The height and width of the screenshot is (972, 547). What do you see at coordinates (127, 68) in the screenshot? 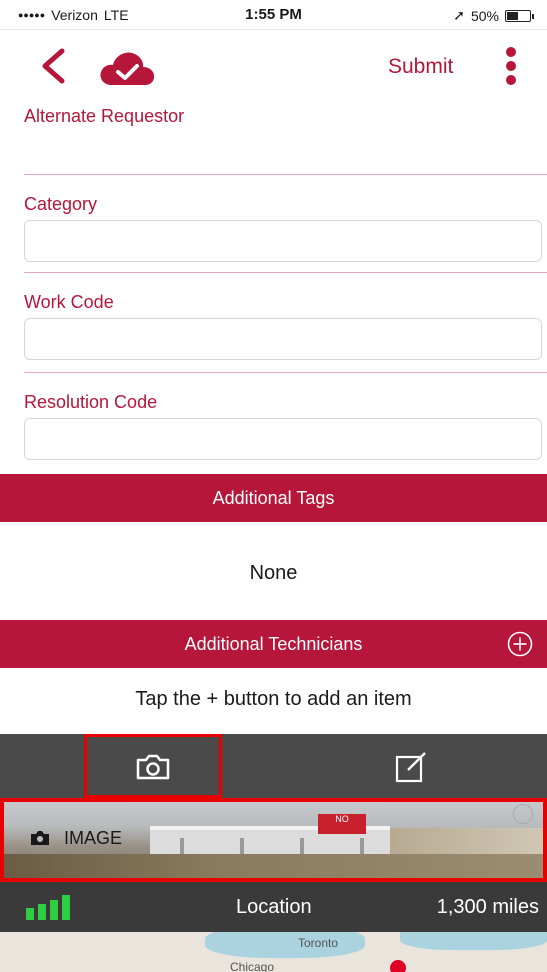
I see `cloud-check-icon` at bounding box center [127, 68].